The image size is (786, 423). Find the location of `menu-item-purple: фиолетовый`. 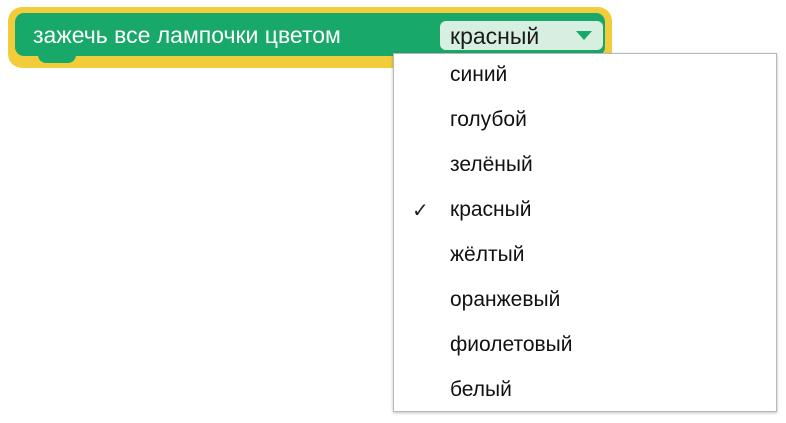

menu-item-purple: фиолетовый is located at coordinates (585, 346).